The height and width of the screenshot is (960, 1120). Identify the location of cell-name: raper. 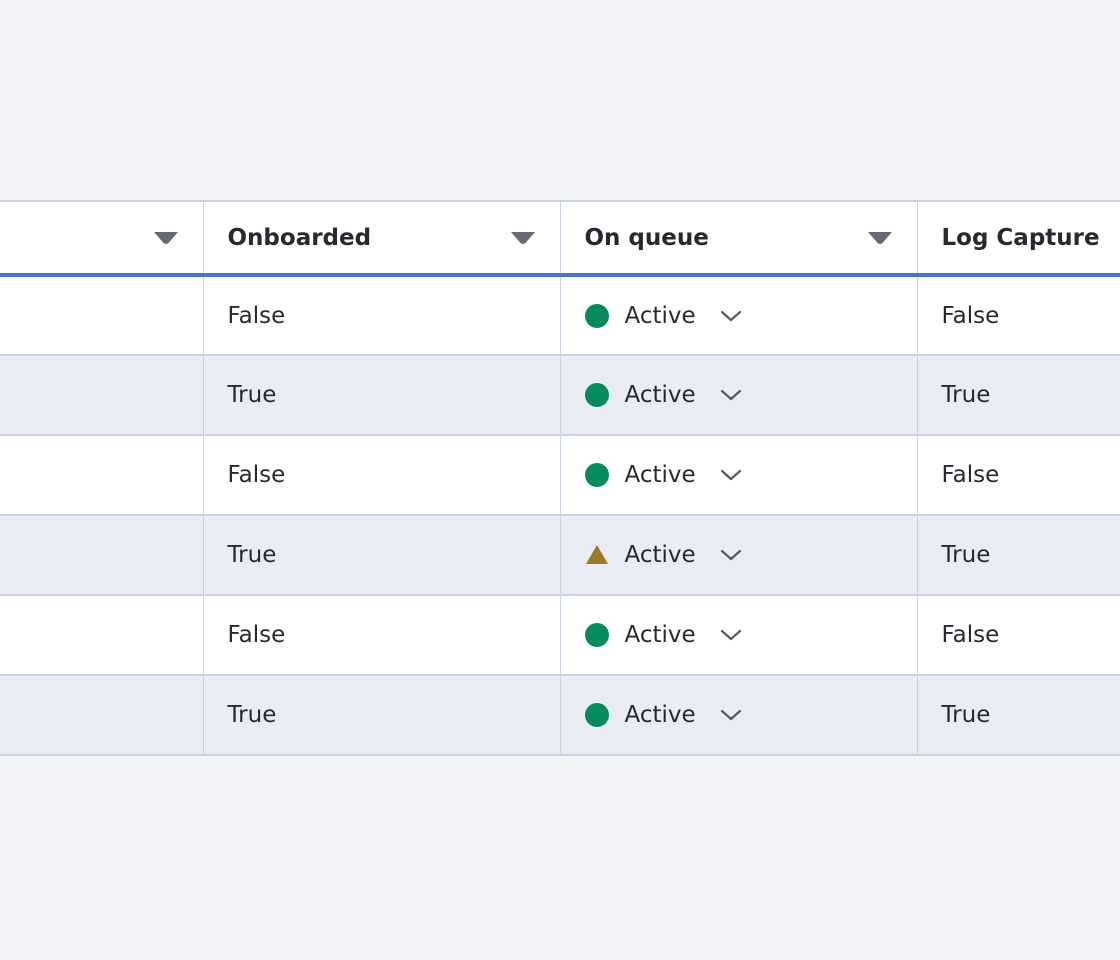
(101, 715).